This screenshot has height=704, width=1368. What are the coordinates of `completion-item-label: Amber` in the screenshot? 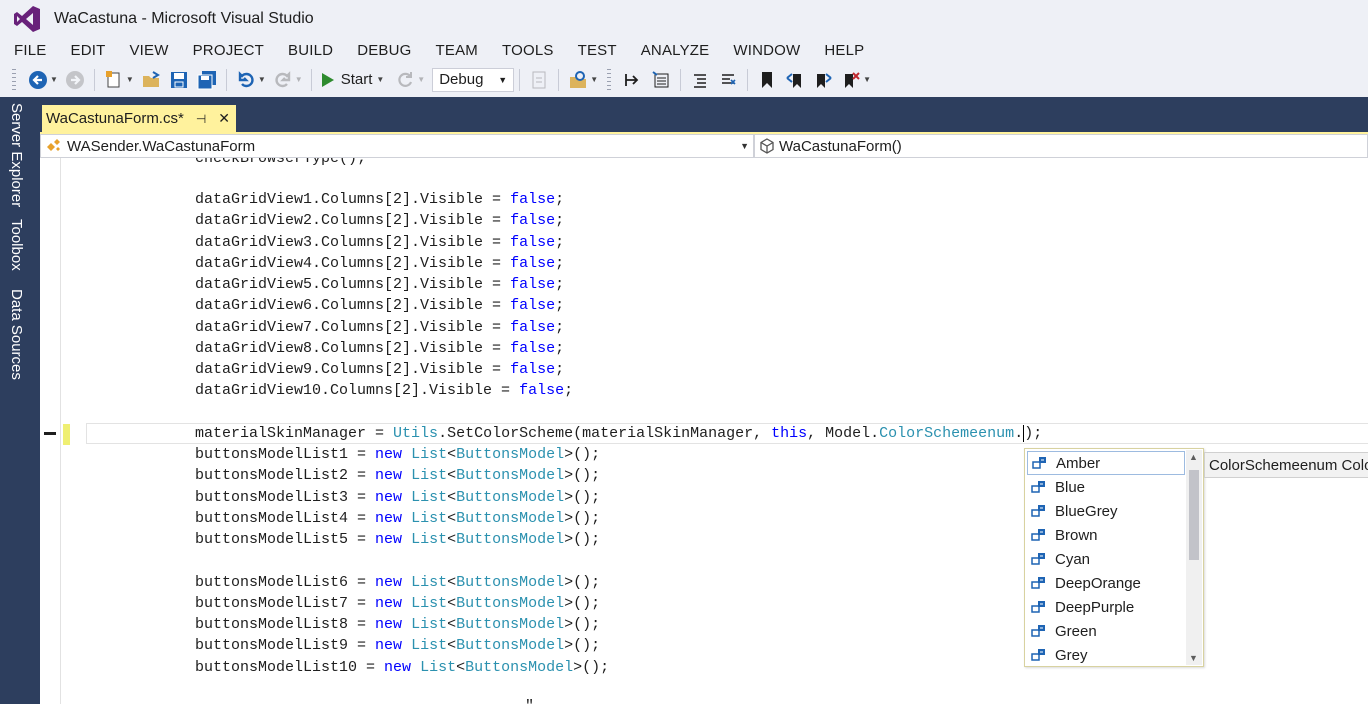 It's located at (1078, 463).